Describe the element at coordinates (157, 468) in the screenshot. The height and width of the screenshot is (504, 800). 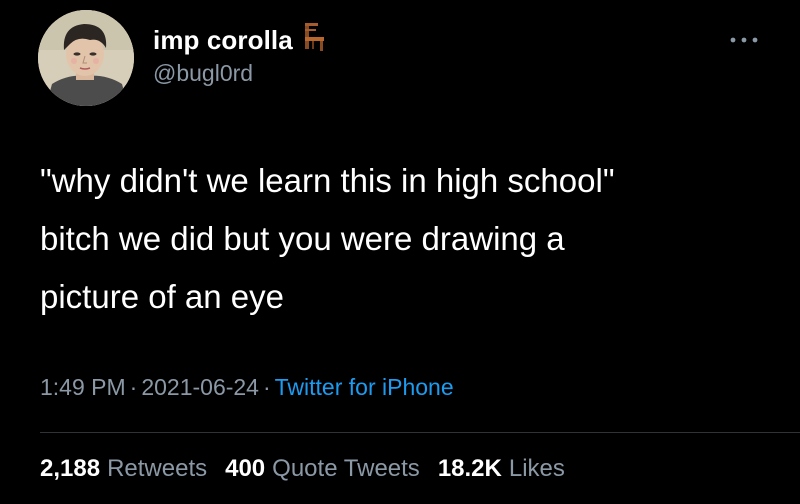
I see `retweets-label: Retweets` at that location.